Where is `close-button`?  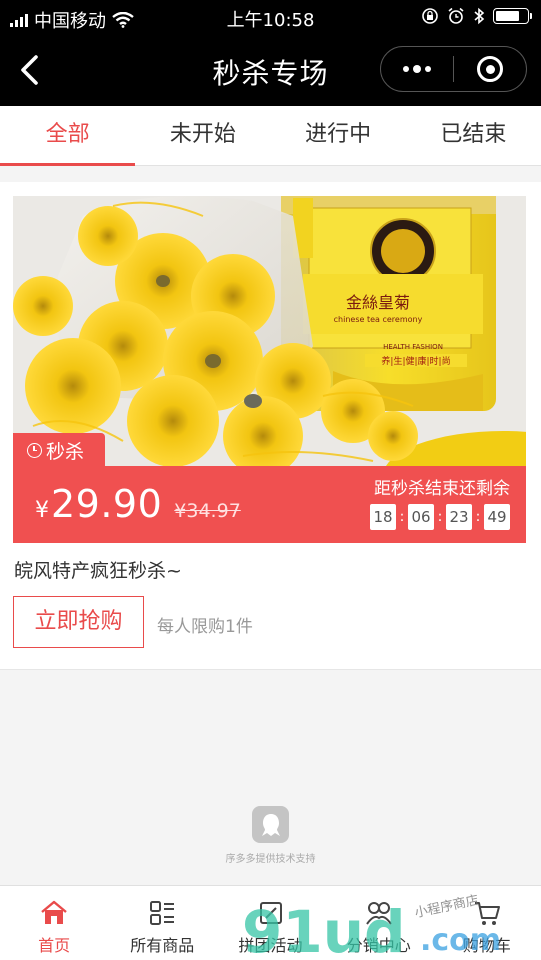 close-button is located at coordinates (490, 69).